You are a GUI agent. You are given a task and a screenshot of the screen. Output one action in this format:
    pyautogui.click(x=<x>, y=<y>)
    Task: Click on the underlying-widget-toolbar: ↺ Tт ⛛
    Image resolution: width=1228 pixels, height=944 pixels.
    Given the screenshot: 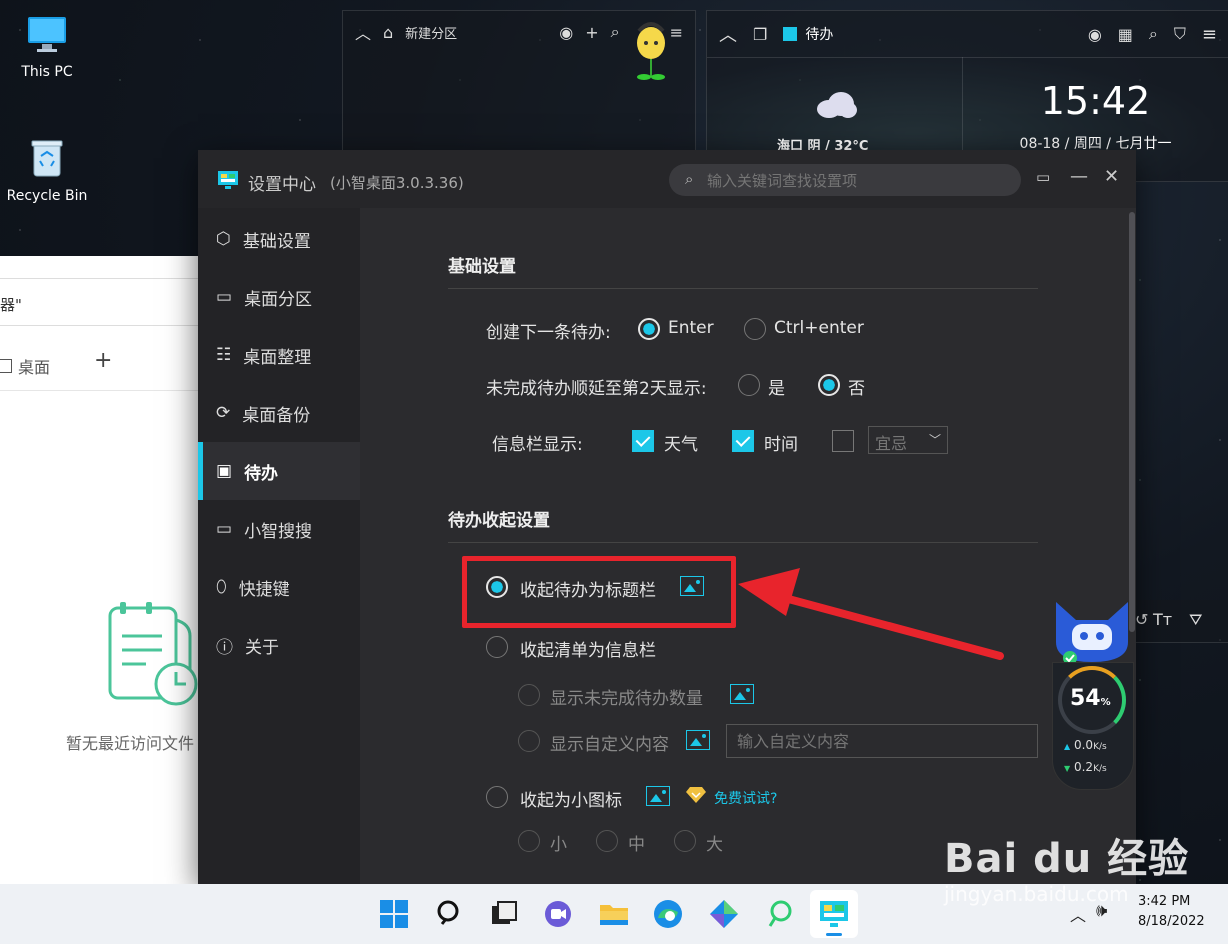 What is the action you would take?
    pyautogui.click(x=1179, y=621)
    